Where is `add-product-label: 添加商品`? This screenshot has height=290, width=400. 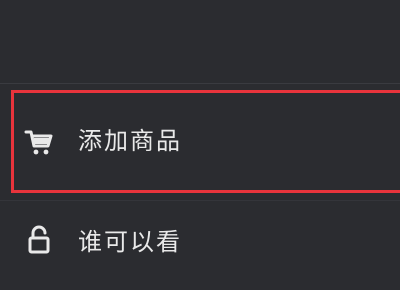 add-product-label: 添加商品 is located at coordinates (130, 141).